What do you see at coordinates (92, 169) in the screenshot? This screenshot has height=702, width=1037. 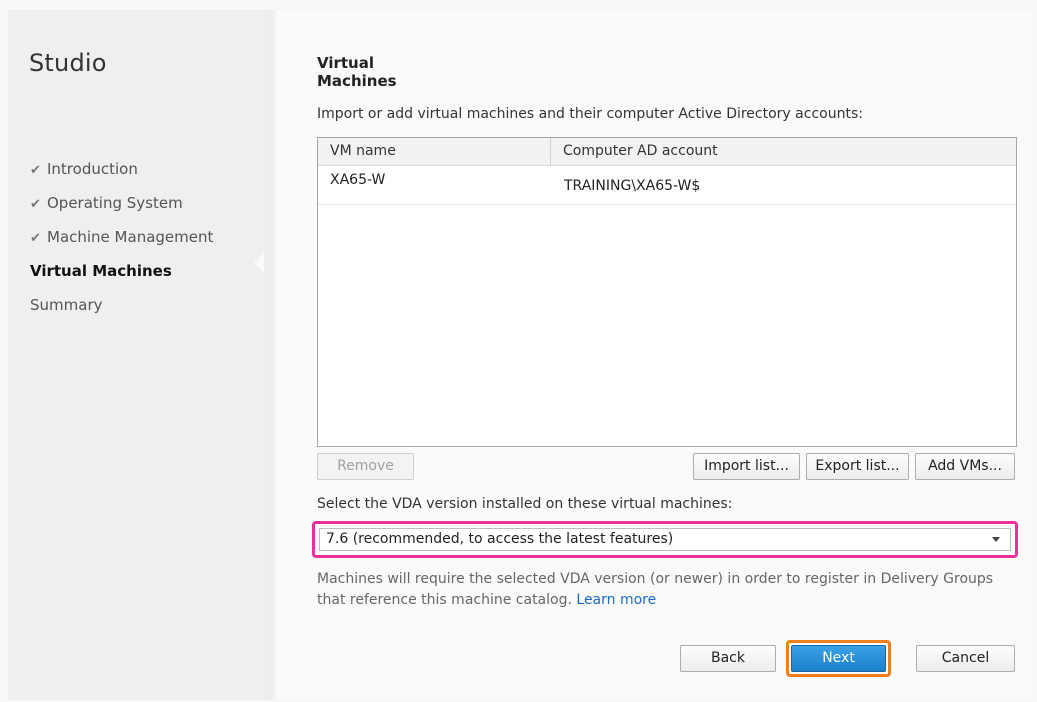 I see `step-label: Introduction` at bounding box center [92, 169].